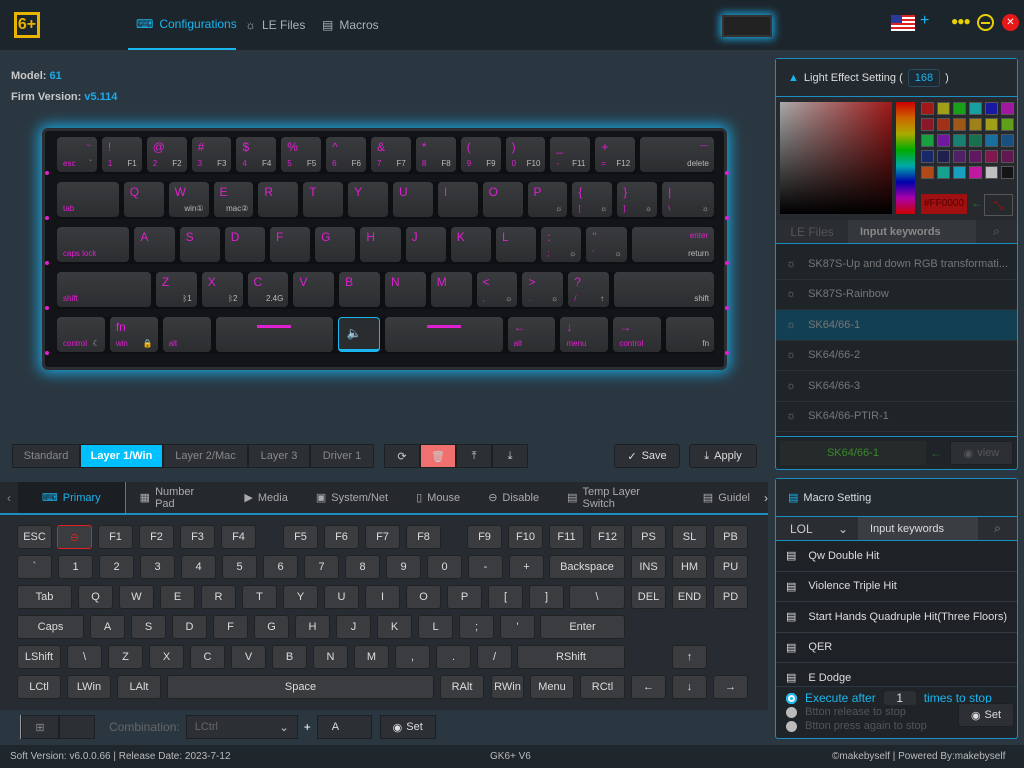  I want to click on key-9: L, so click(435, 627).